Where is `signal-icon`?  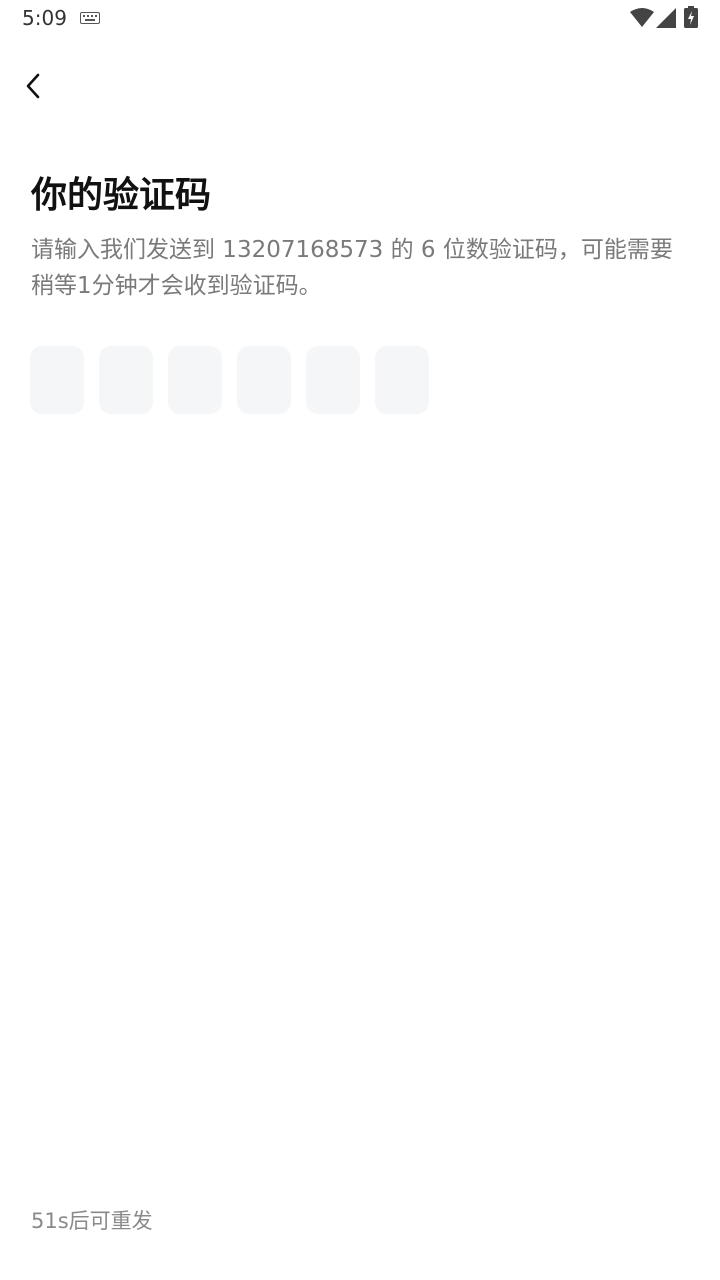
signal-icon is located at coordinates (666, 18).